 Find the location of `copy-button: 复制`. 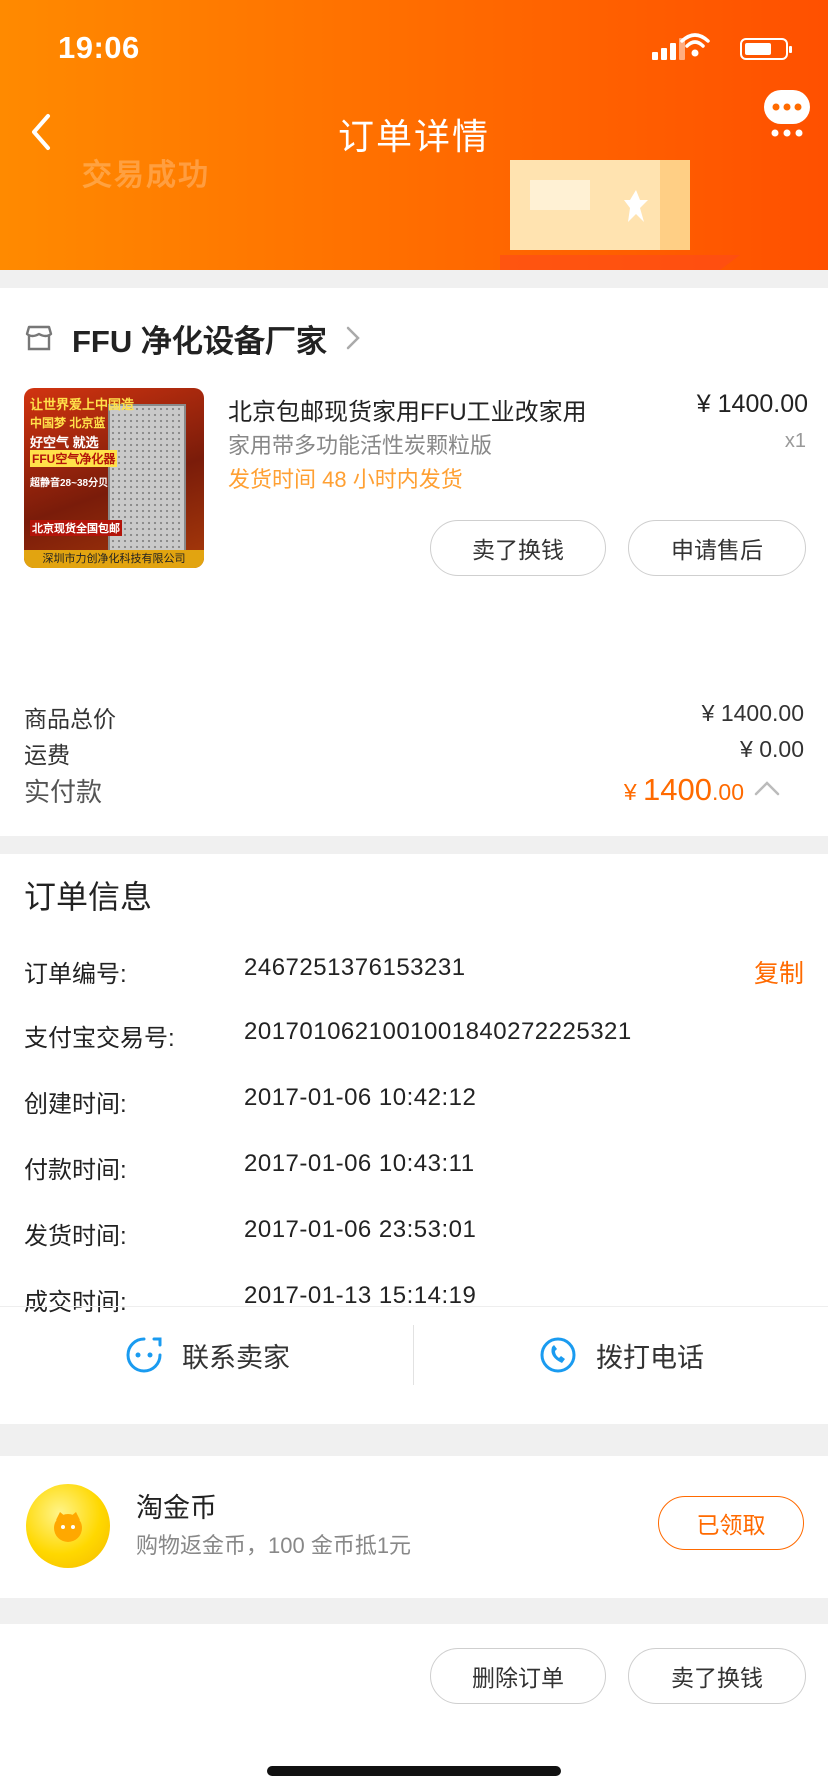

copy-button: 复制 is located at coordinates (779, 972).